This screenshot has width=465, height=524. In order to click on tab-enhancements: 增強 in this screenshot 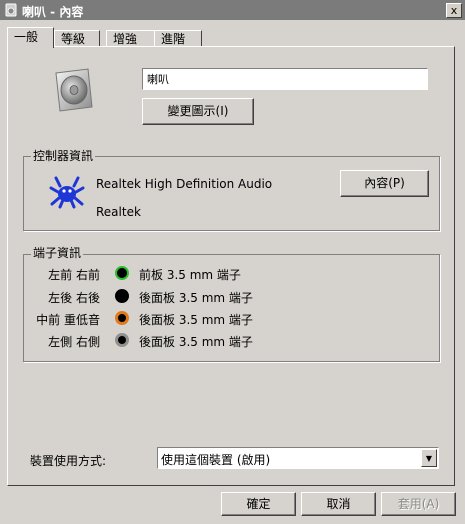, I will do `click(130, 38)`.